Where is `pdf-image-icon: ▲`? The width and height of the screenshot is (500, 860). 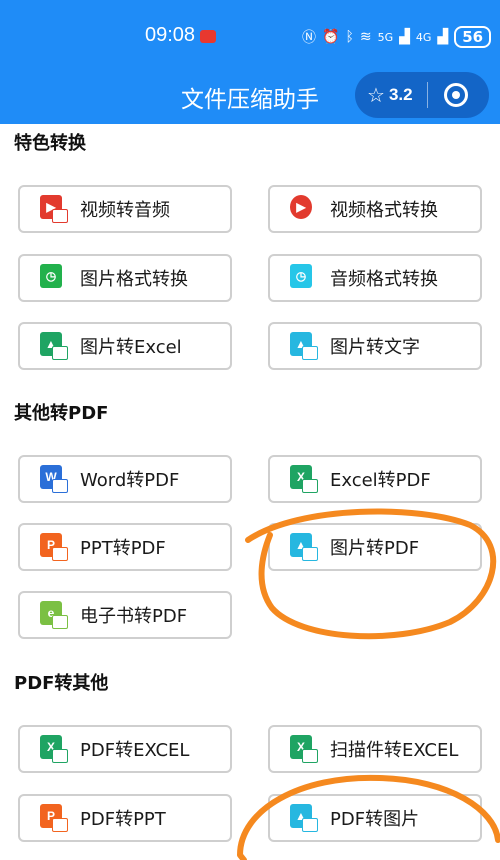
pdf-image-icon: ▲ is located at coordinates (304, 818).